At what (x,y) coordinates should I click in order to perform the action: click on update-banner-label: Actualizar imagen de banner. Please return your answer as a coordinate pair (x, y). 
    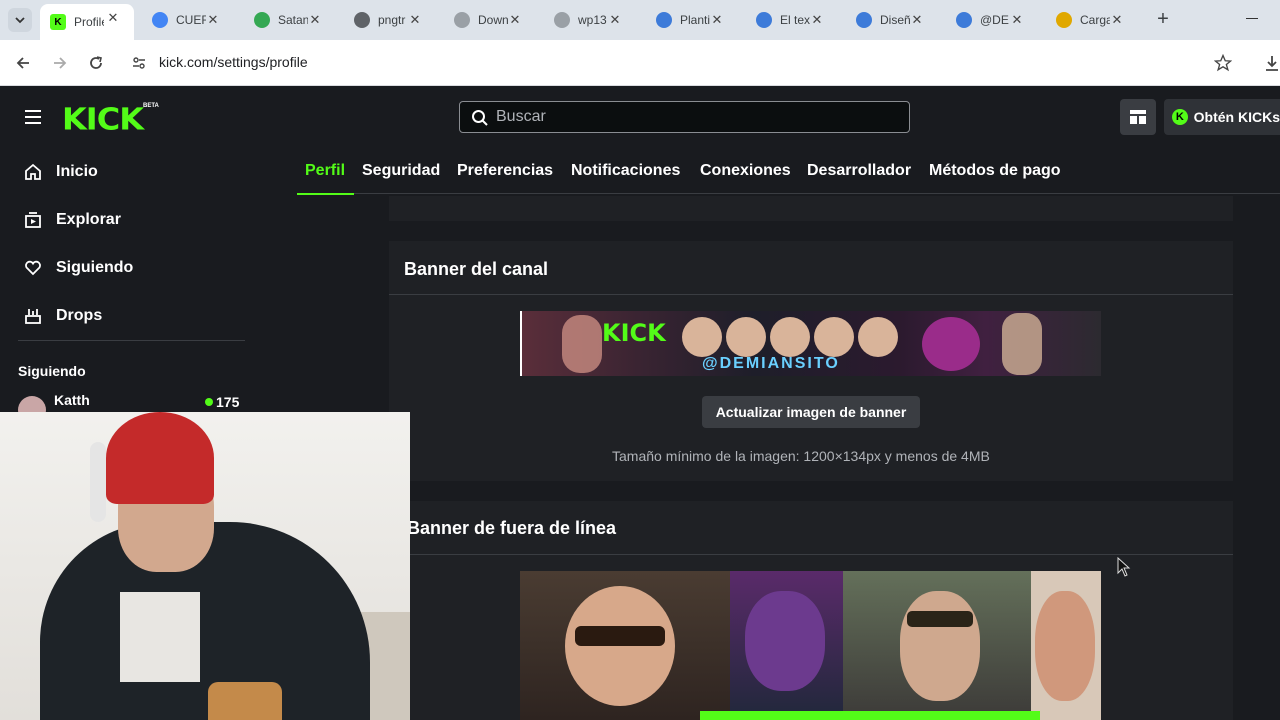
    Looking at the image, I should click on (811, 412).